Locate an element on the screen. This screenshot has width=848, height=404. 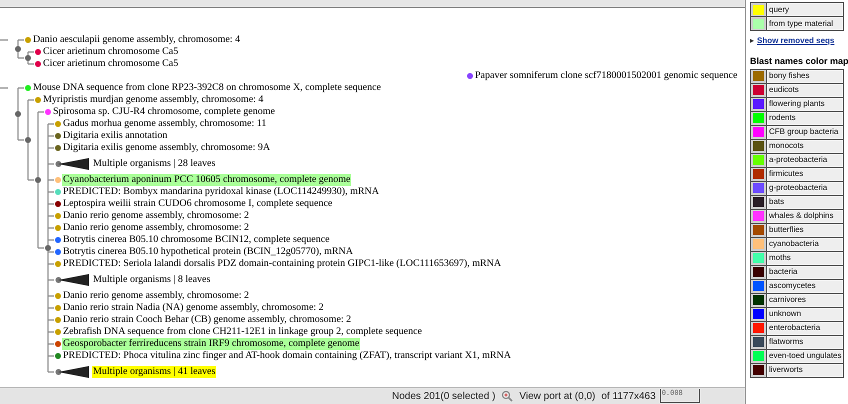
legend-label: even-toed ungulates is located at coordinates (805, 356).